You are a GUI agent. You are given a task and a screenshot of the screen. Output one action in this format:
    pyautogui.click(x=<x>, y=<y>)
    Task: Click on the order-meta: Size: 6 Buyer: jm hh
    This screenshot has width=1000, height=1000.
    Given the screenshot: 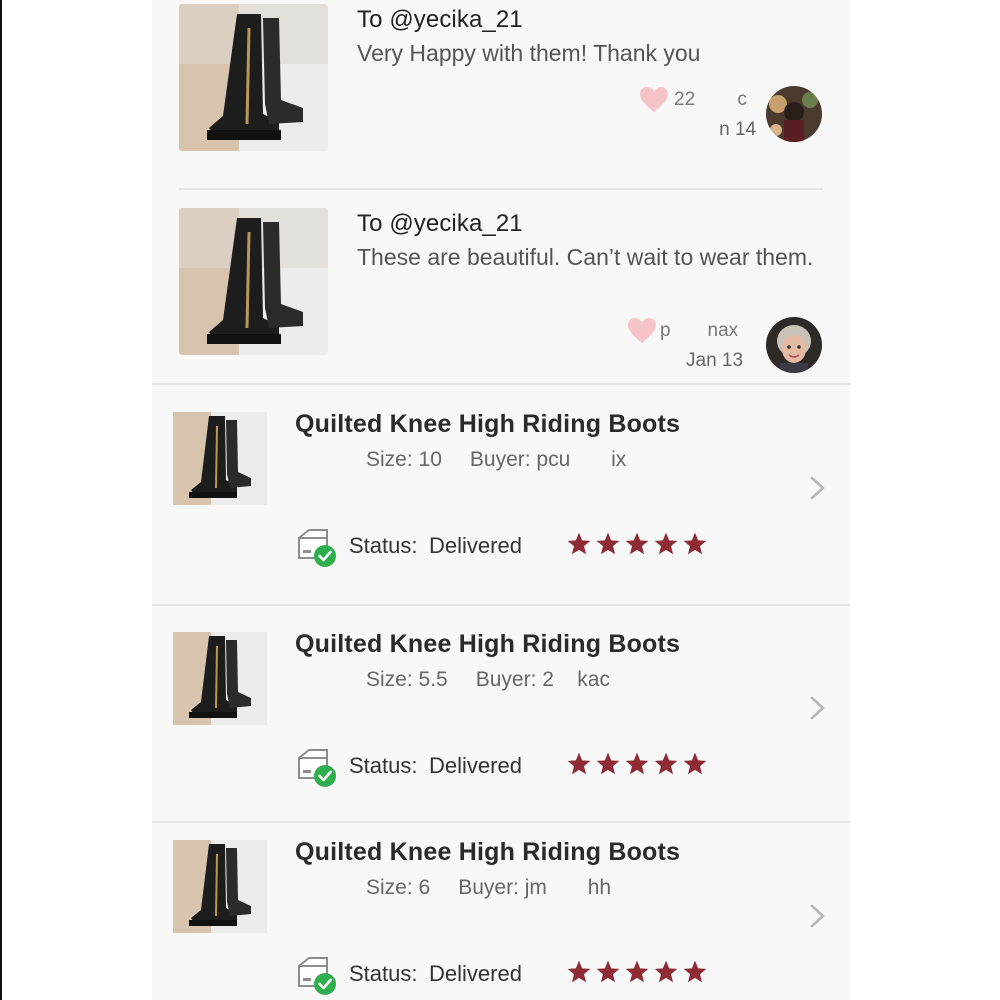 What is the action you would take?
    pyautogui.click(x=502, y=888)
    